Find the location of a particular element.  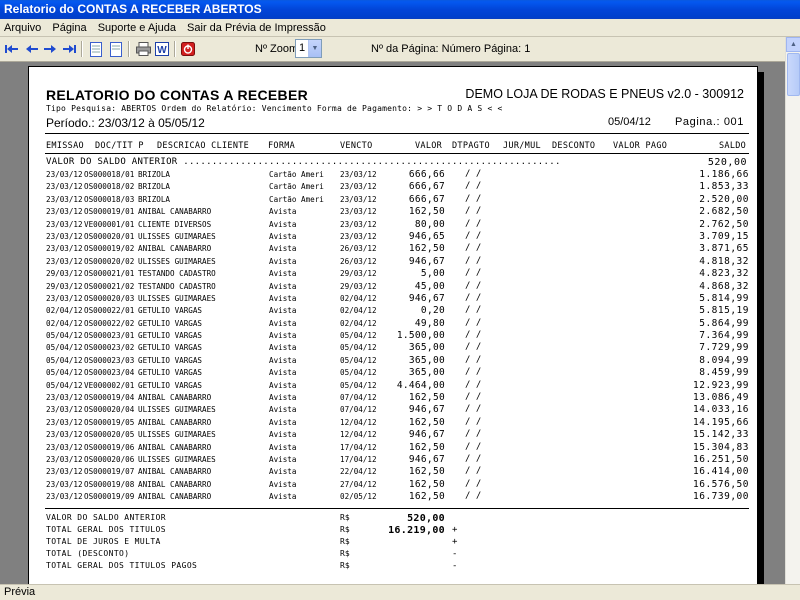

company-name: DEMO LOJA DE RODAS E PNEUS v2.0 - 300912 is located at coordinates (604, 94).